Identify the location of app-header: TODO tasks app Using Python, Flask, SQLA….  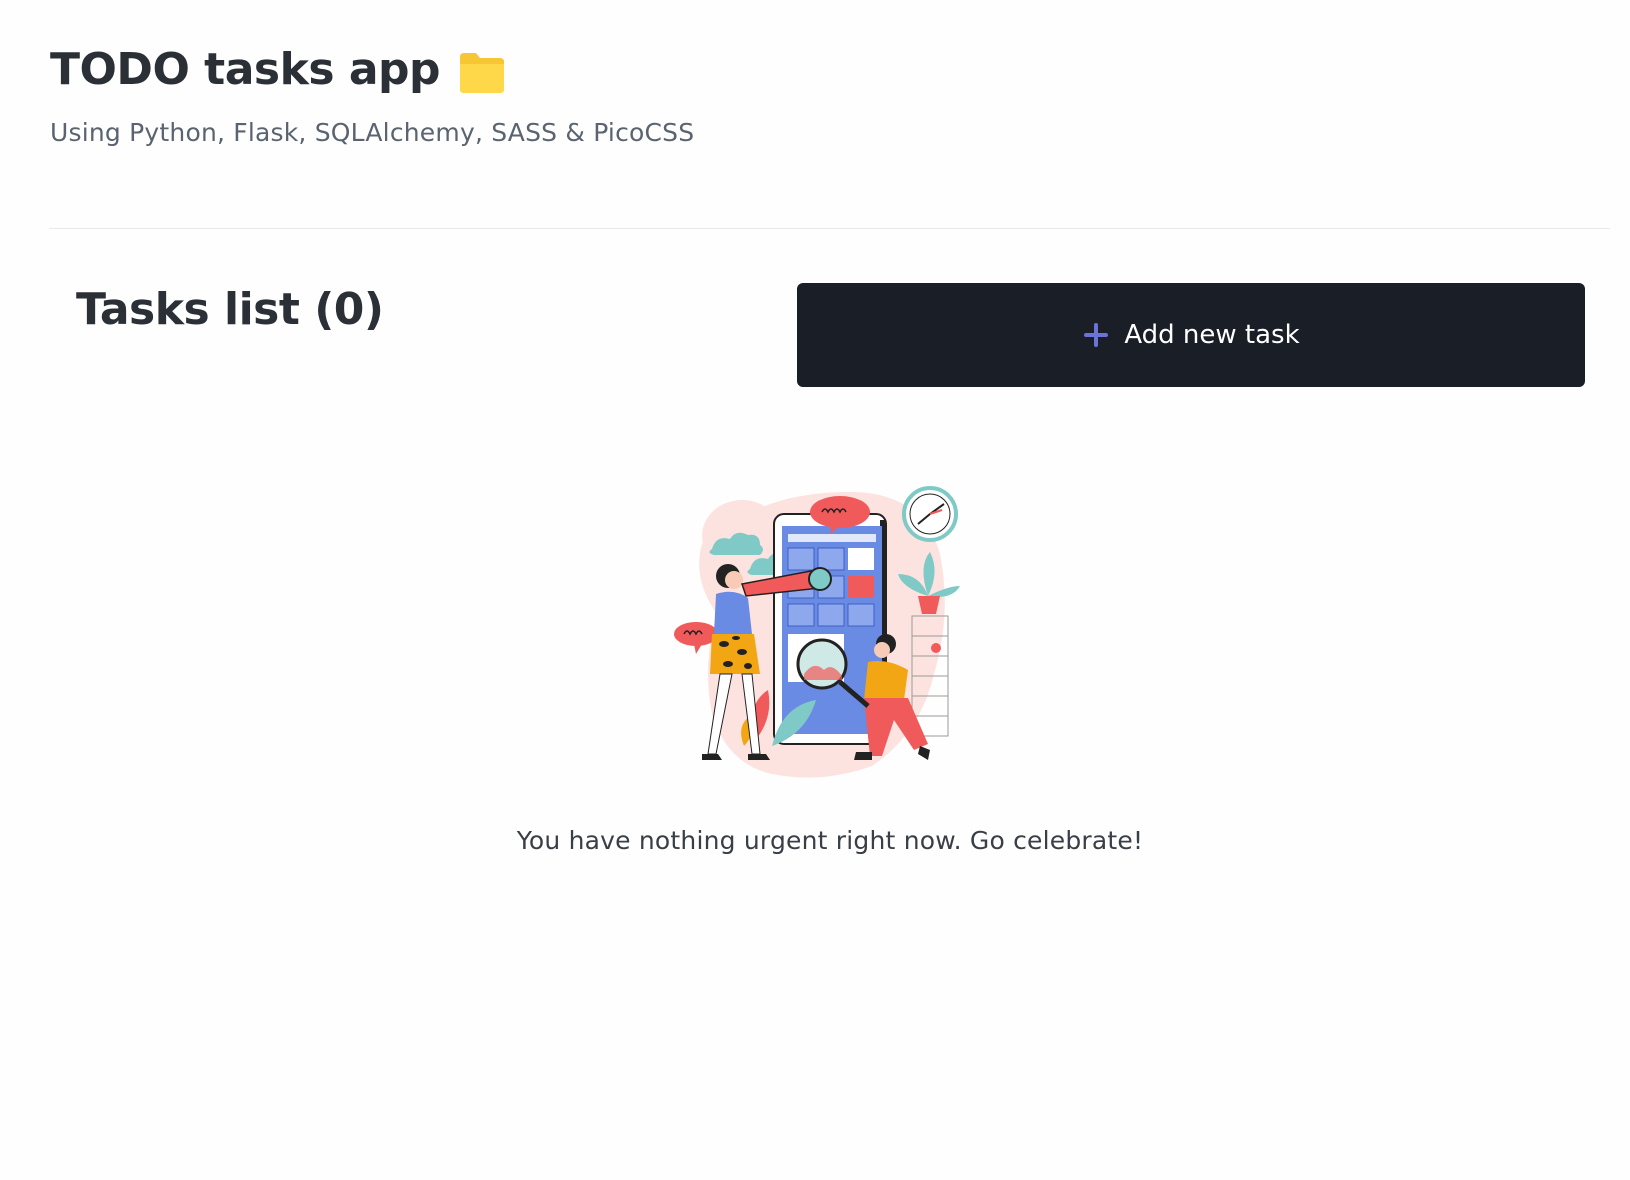
(830, 93).